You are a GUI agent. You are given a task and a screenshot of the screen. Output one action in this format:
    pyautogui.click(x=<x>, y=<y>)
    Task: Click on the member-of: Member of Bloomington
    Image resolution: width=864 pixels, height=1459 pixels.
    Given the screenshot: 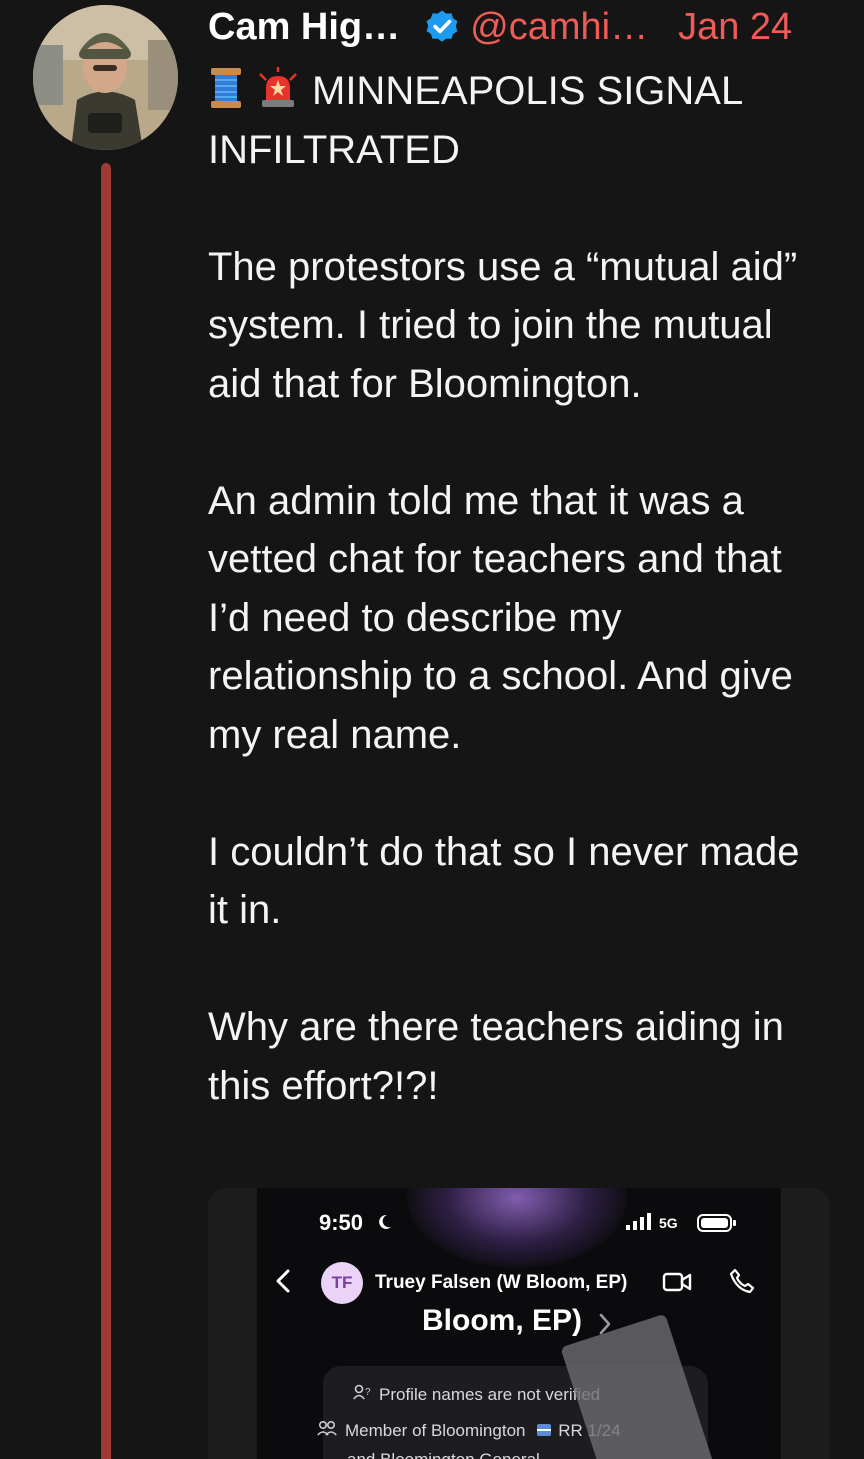 What is the action you would take?
    pyautogui.click(x=435, y=1430)
    